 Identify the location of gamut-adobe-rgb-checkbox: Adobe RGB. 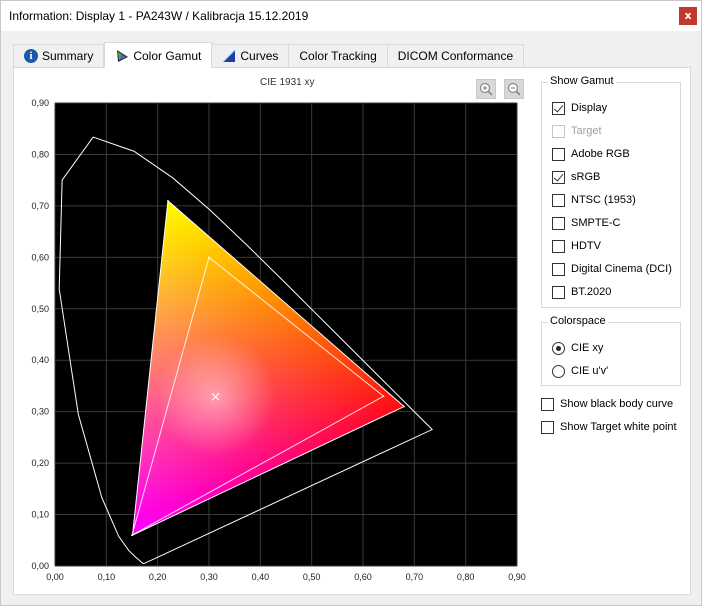
(591, 154).